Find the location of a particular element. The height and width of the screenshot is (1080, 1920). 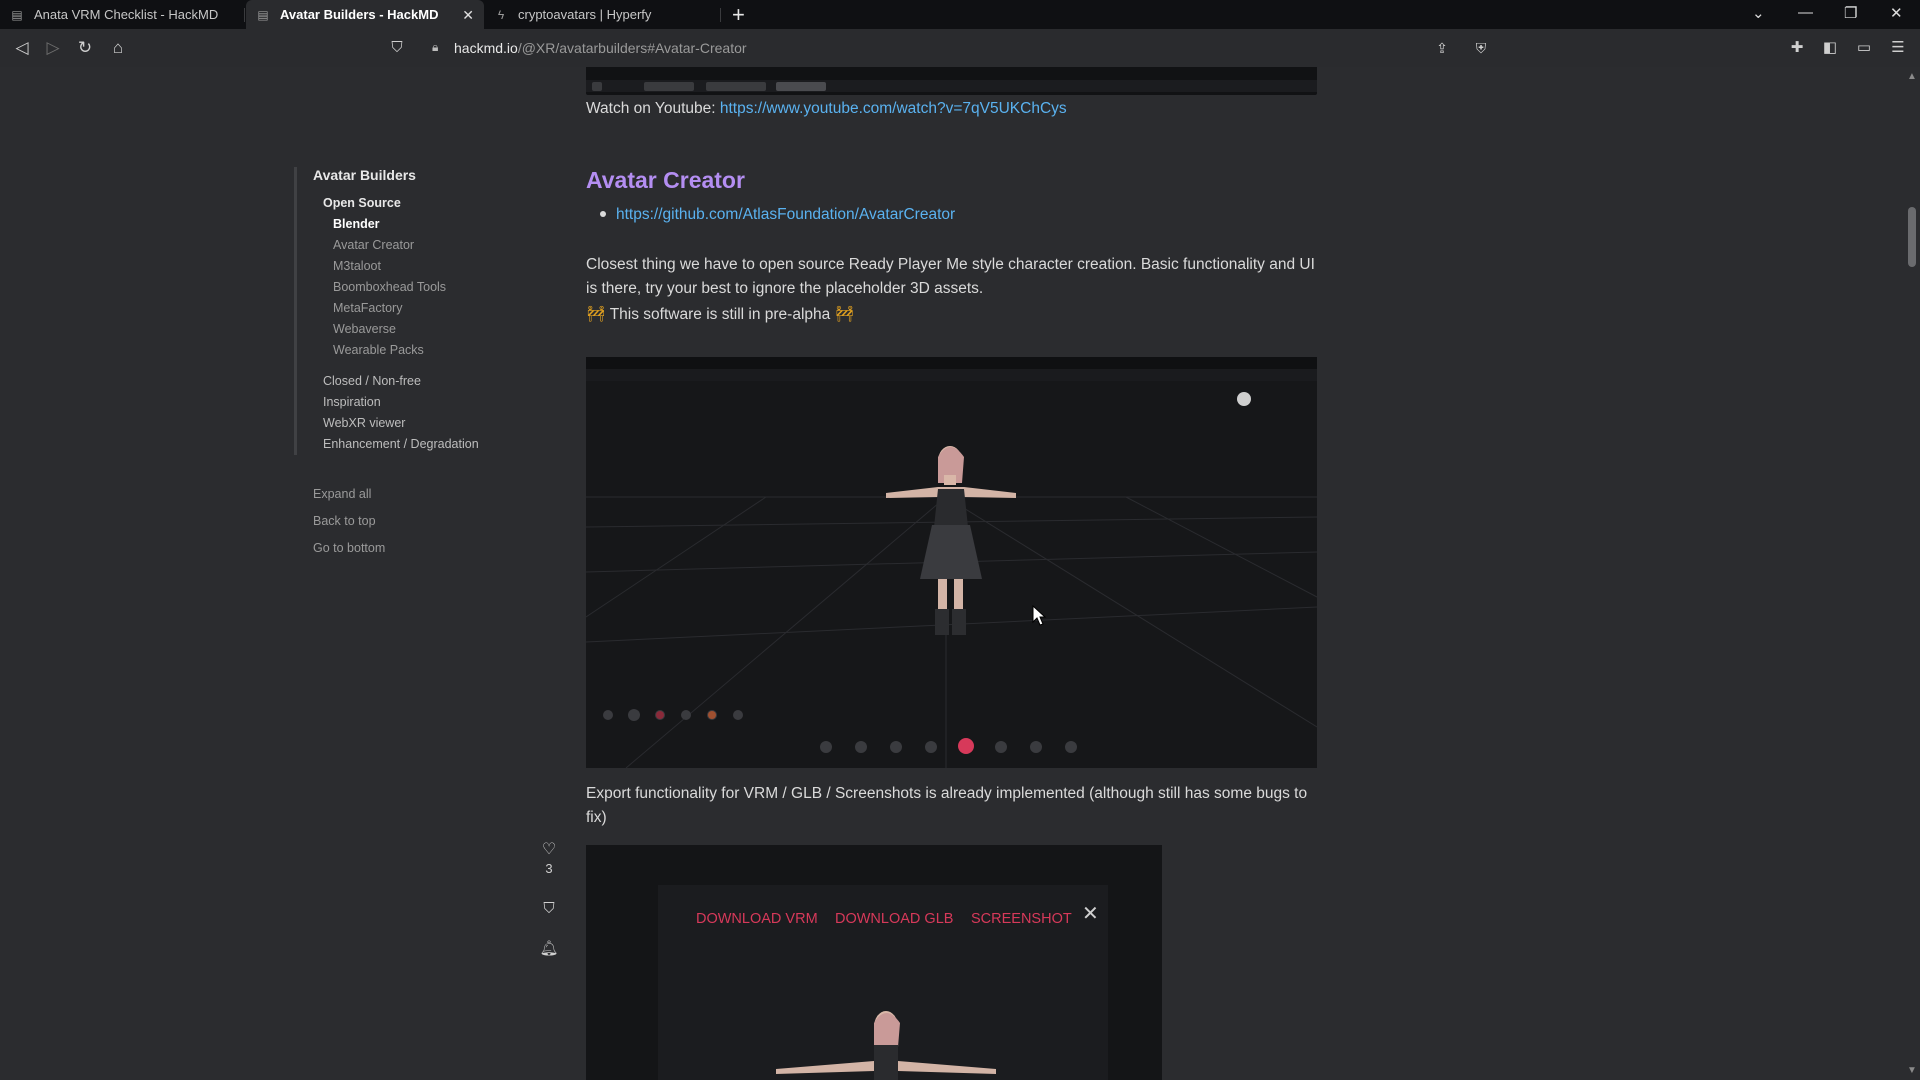

toc-item-blender: Blender is located at coordinates (435, 224).